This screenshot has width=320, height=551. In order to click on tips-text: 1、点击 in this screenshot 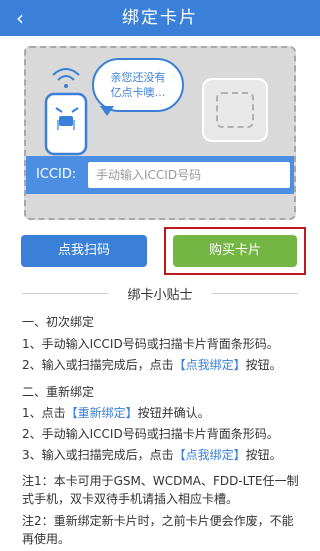, I will do `click(44, 413)`.